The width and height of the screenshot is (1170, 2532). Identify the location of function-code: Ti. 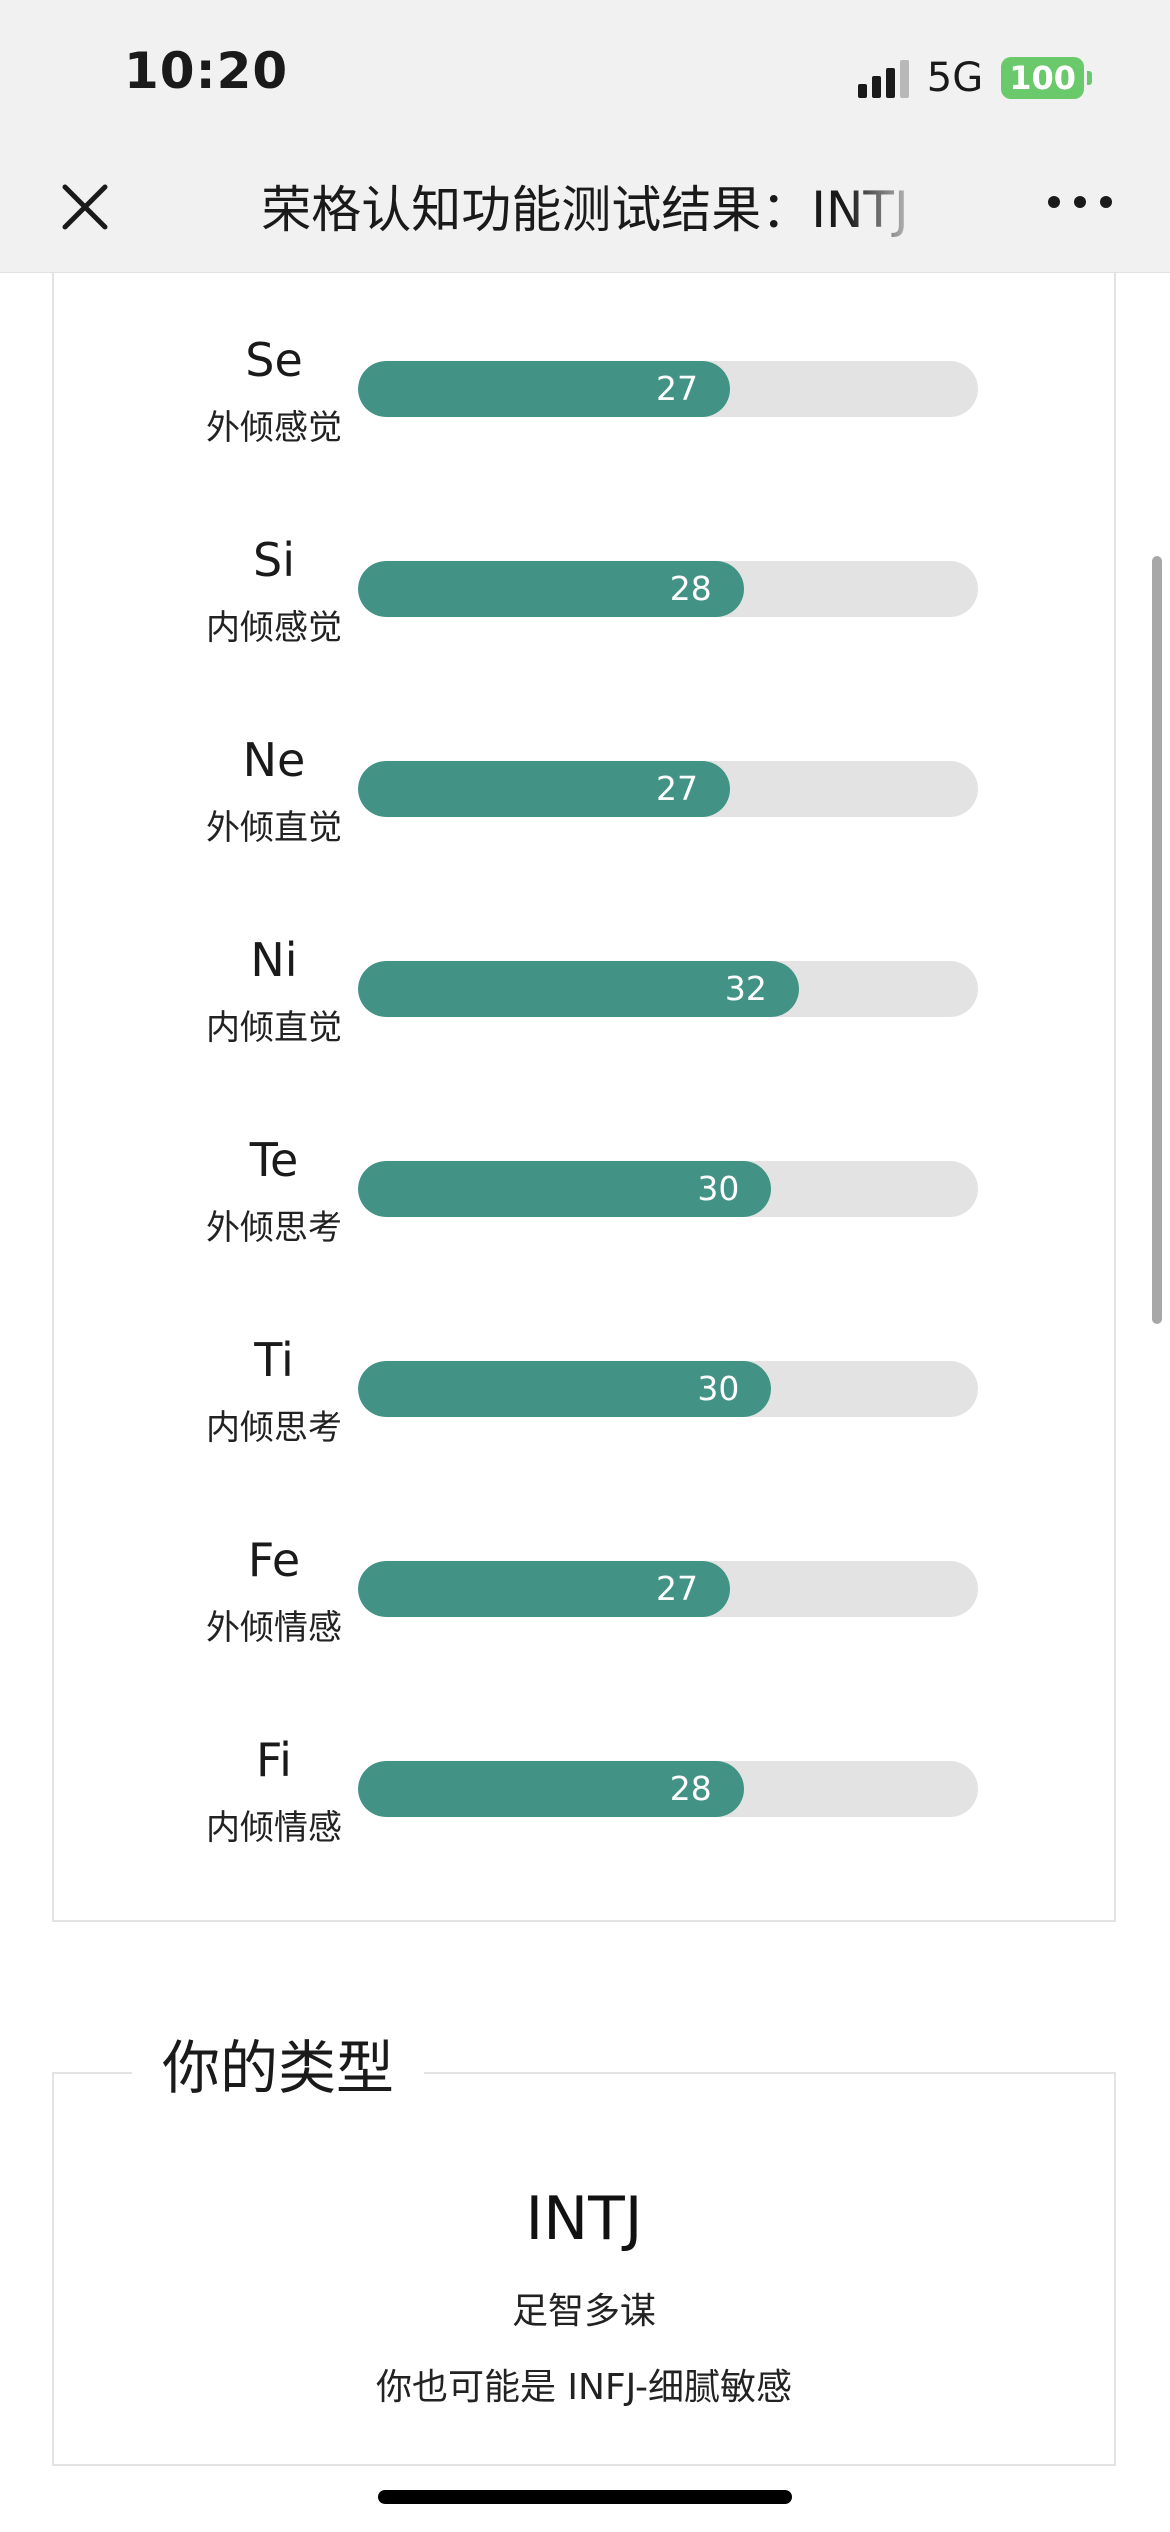
(274, 1360).